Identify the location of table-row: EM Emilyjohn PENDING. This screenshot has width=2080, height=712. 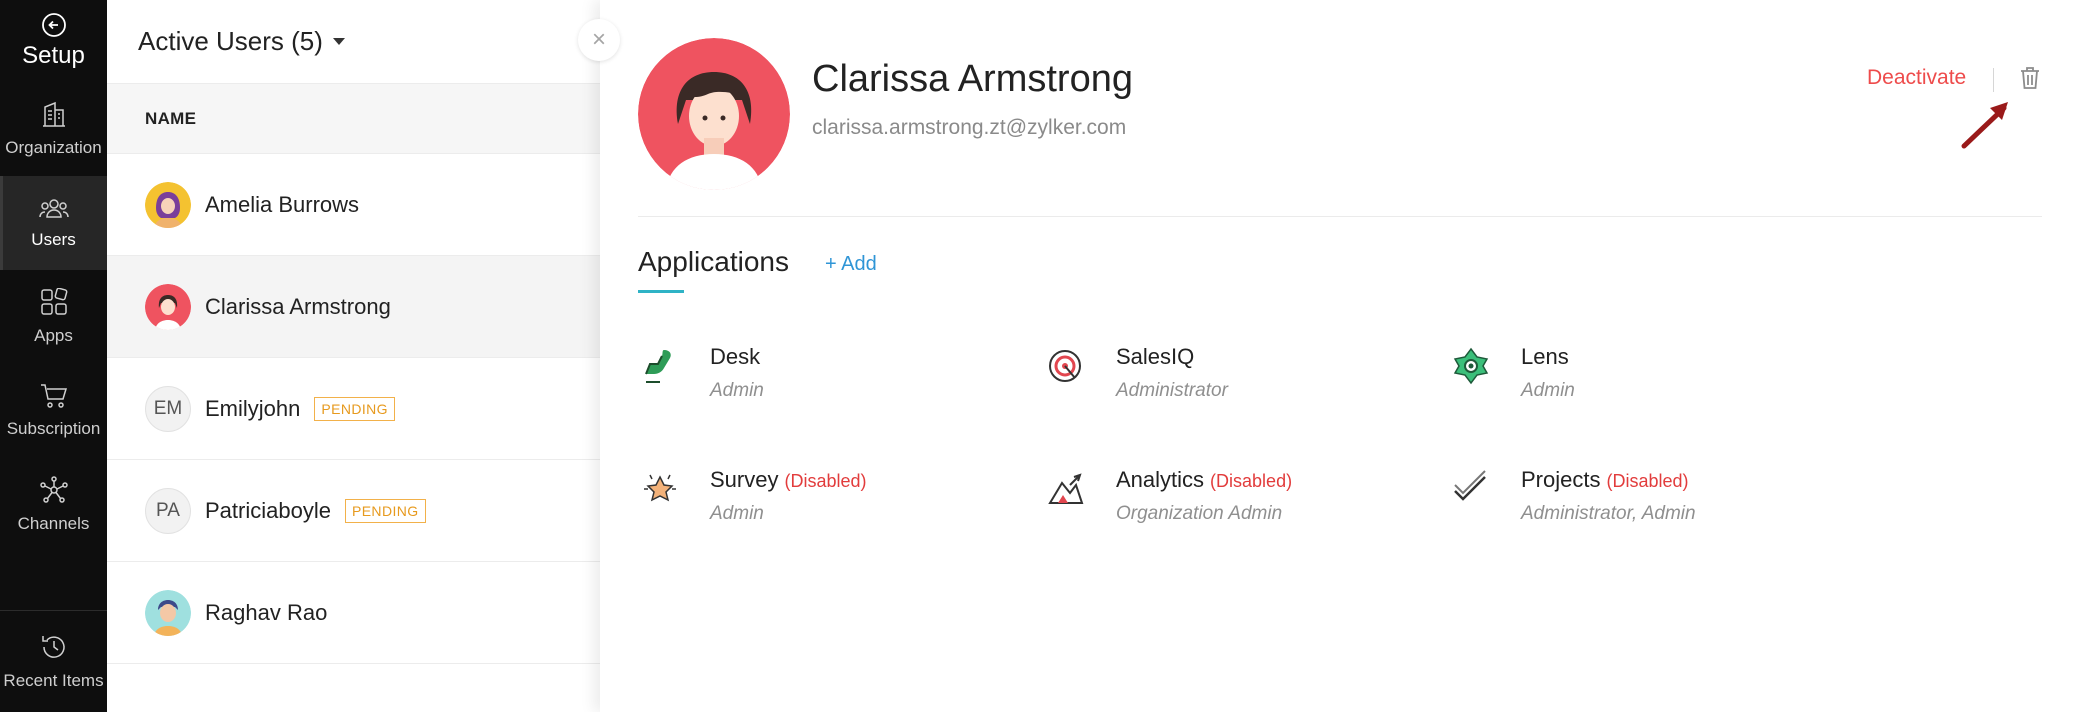
(353, 409).